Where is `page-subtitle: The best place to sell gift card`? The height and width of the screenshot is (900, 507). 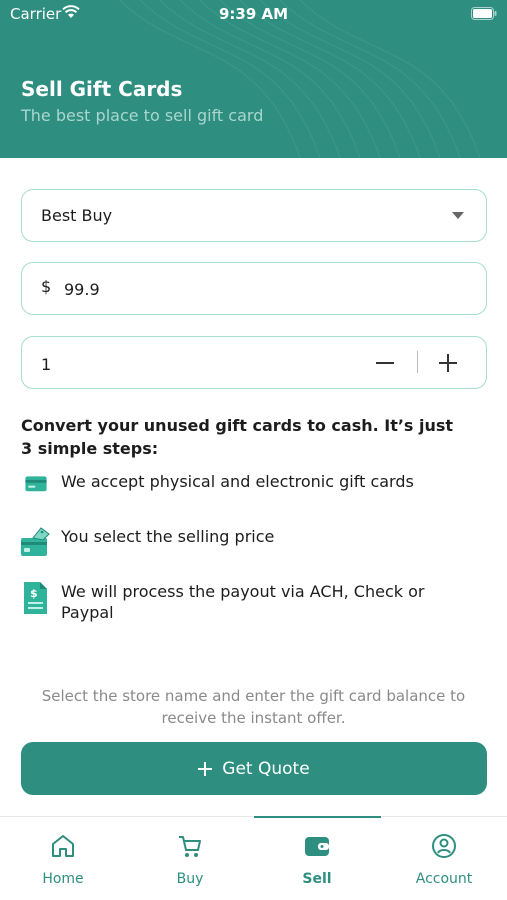 page-subtitle: The best place to sell gift card is located at coordinates (142, 115).